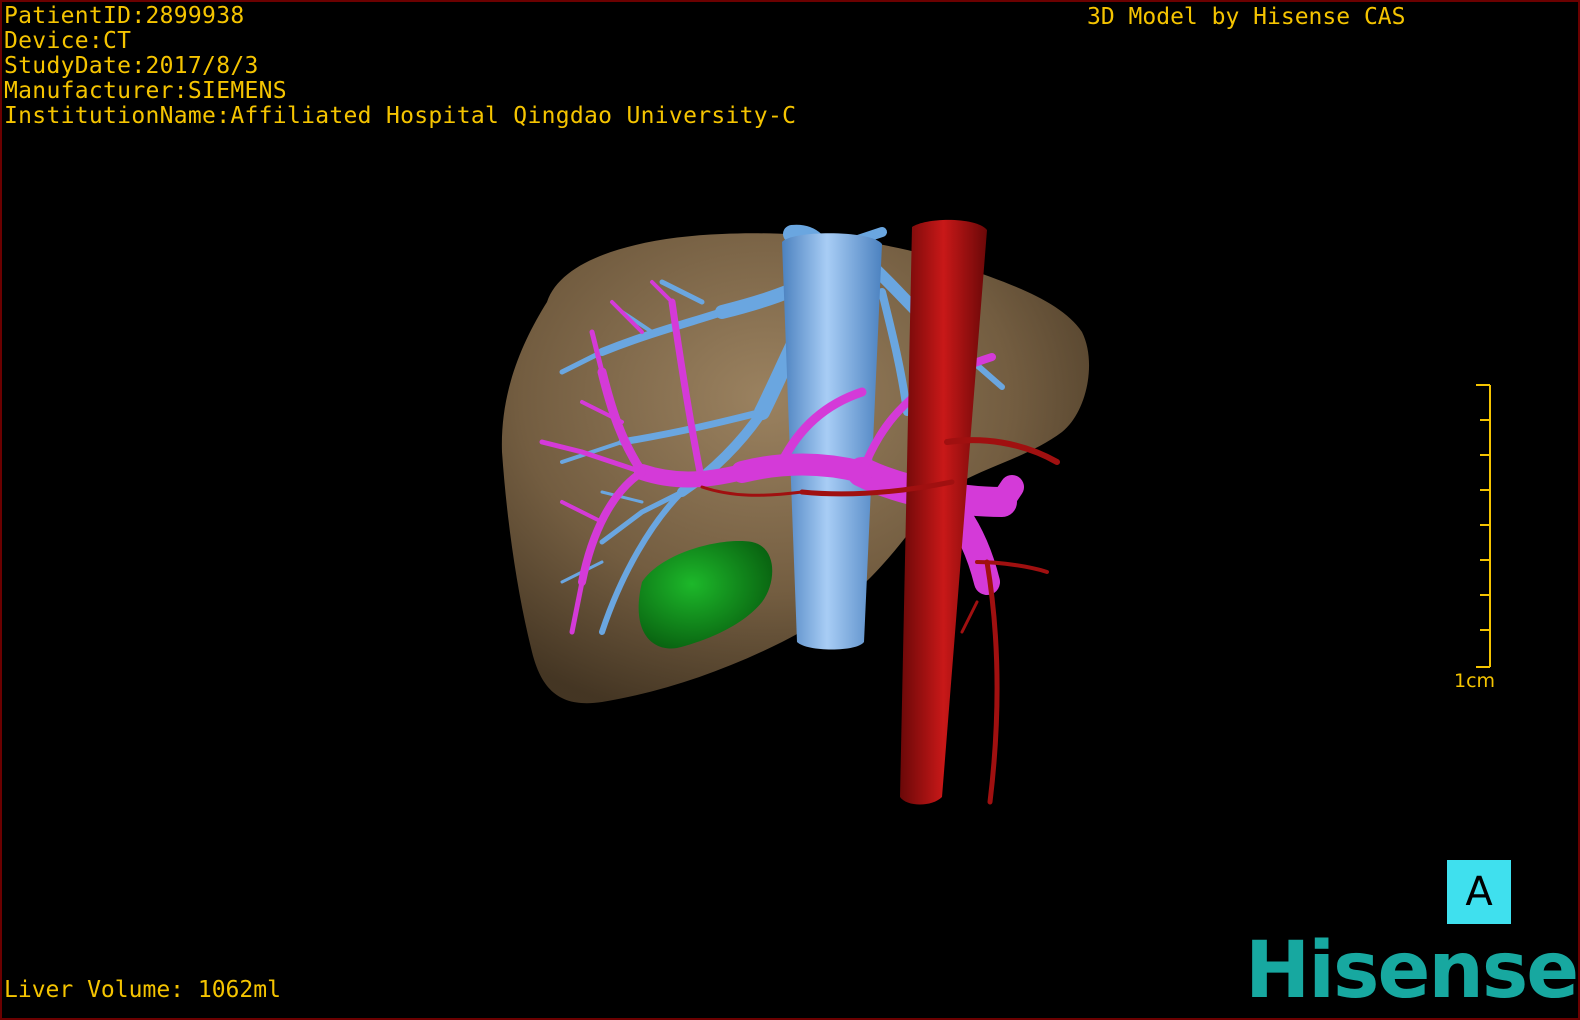 This screenshot has height=1020, width=1580. Describe the element at coordinates (1475, 681) in the screenshot. I see `scale-label: 1cm` at that location.